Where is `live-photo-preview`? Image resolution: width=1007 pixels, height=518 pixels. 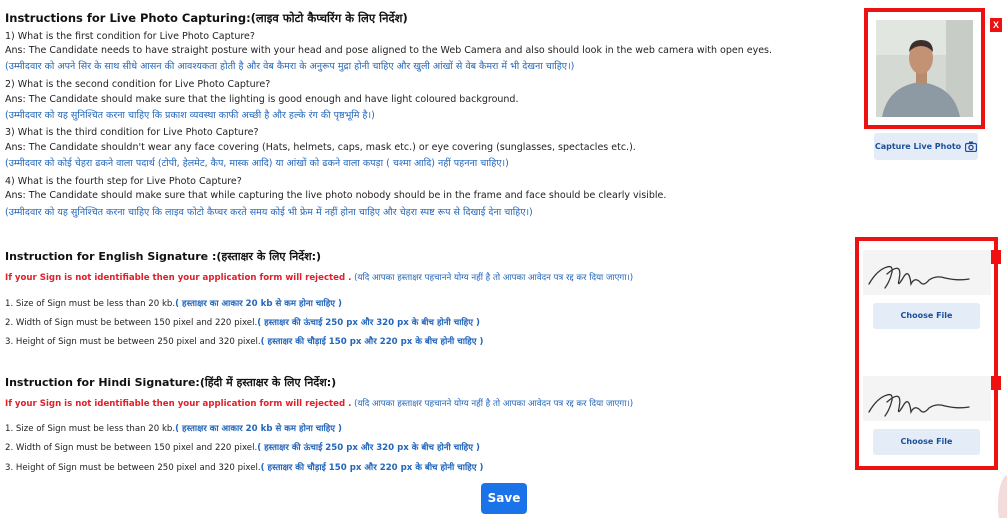
live-photo-preview is located at coordinates (924, 68).